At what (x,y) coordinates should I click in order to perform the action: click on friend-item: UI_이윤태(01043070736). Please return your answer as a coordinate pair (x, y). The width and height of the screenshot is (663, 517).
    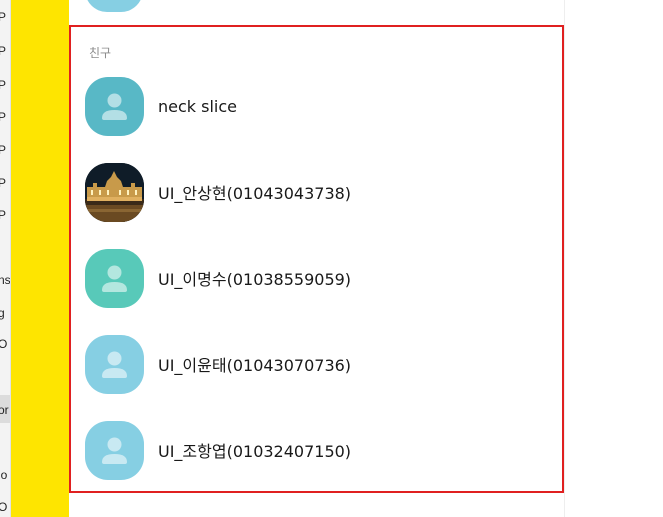
    Looking at the image, I should click on (315, 364).